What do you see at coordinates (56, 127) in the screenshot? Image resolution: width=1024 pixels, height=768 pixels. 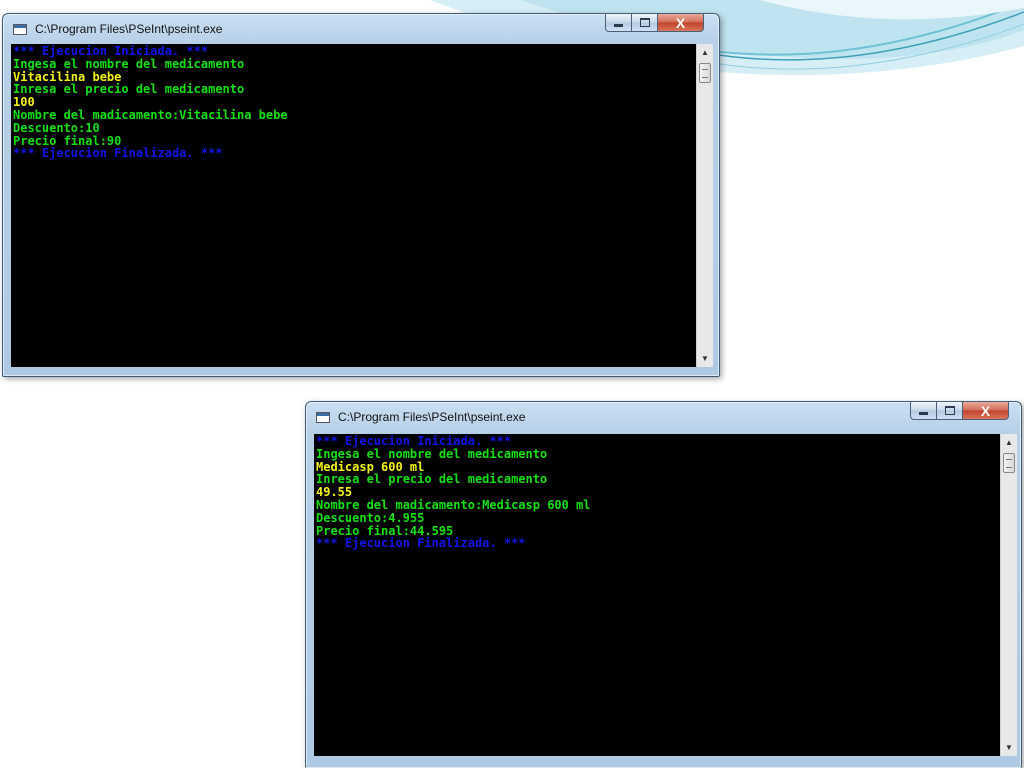 I see `console-line: Descuento:10` at bounding box center [56, 127].